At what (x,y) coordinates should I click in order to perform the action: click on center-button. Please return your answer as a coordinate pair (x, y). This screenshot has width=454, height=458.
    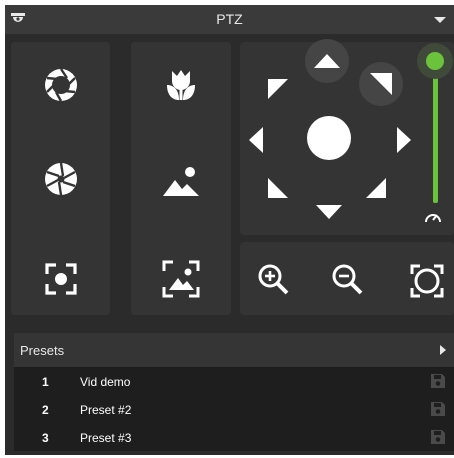
    Looking at the image, I should click on (329, 138).